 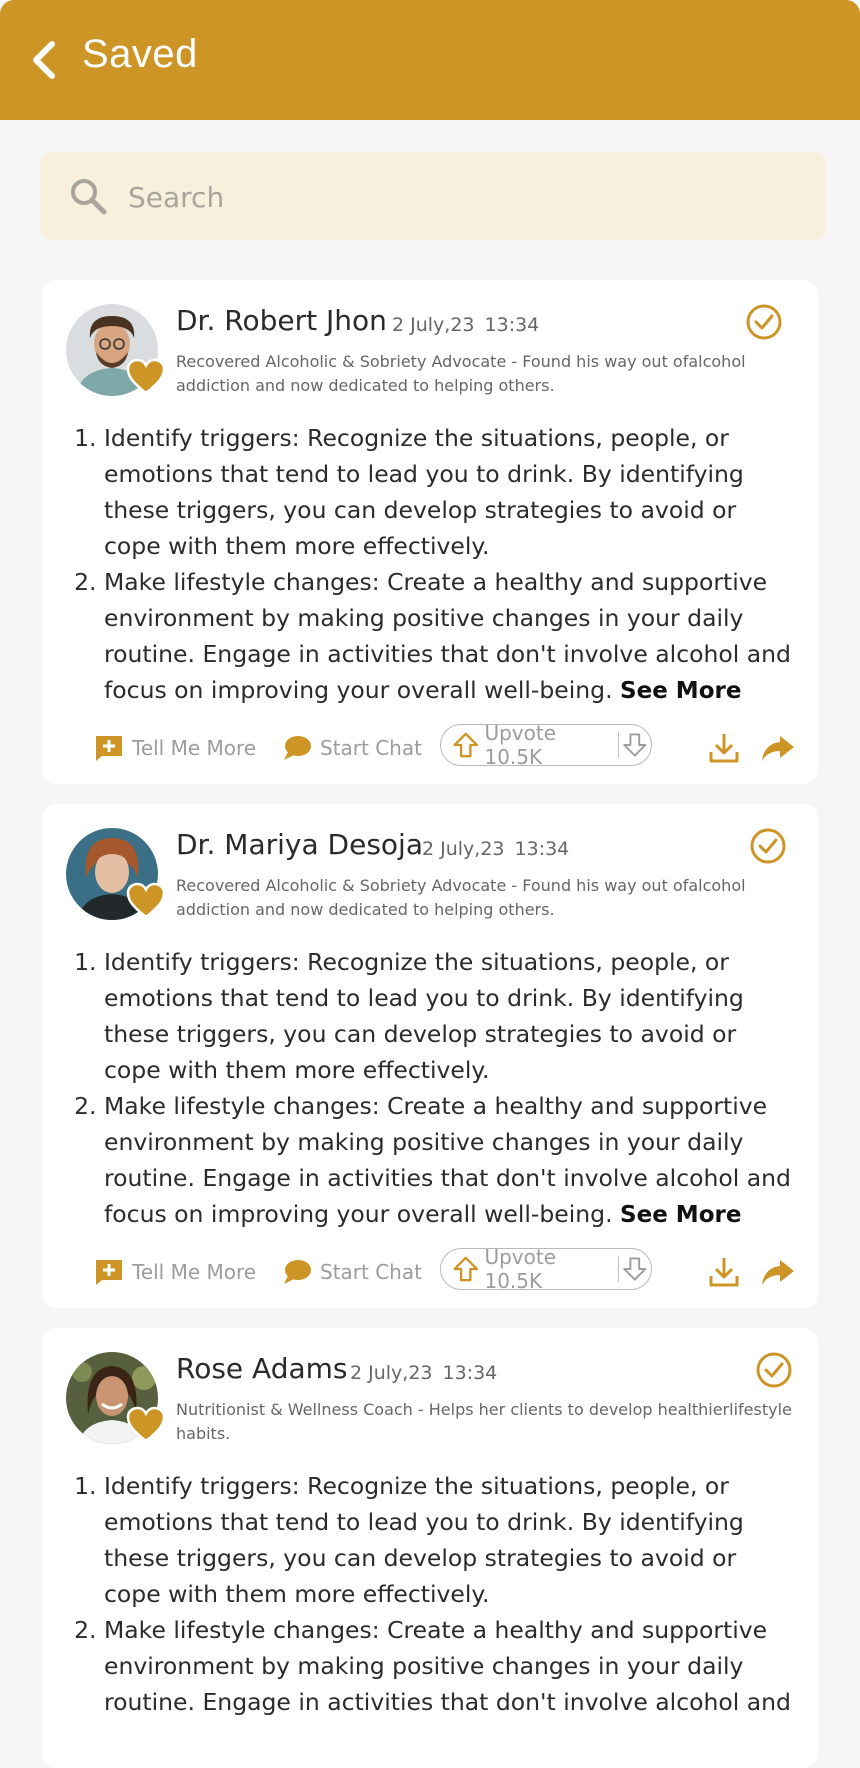 I want to click on author-name: Rose Adams, so click(x=262, y=1368).